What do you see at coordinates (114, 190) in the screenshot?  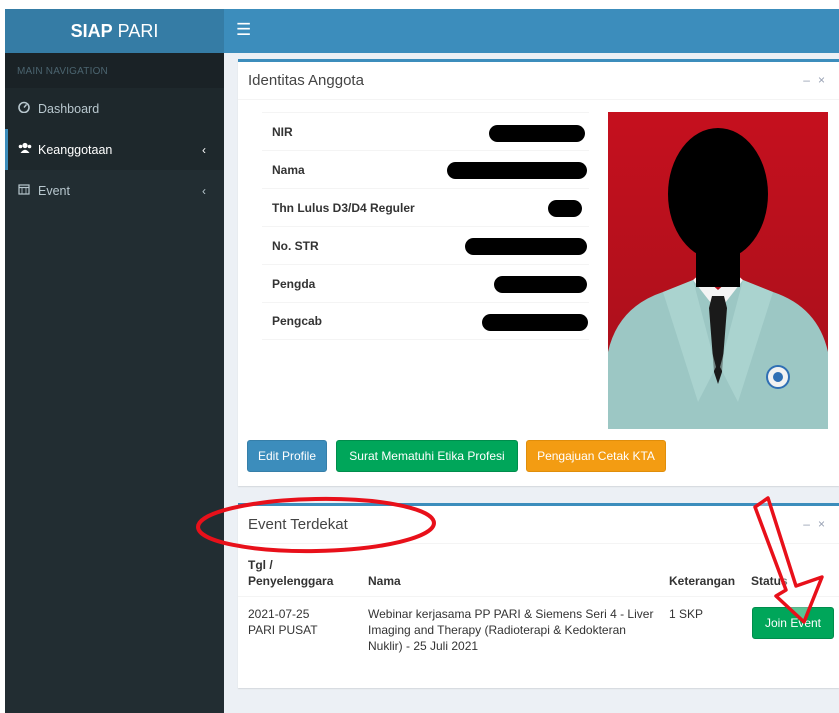 I see `sidebar-item-event: Event ‹` at bounding box center [114, 190].